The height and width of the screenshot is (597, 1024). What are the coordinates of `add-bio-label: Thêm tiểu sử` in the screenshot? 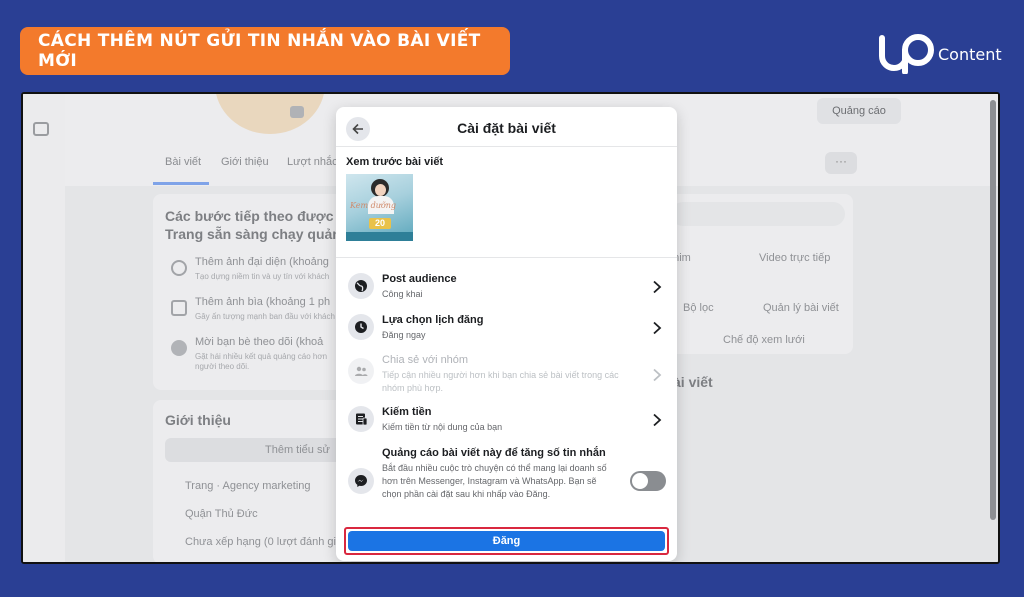 It's located at (297, 450).